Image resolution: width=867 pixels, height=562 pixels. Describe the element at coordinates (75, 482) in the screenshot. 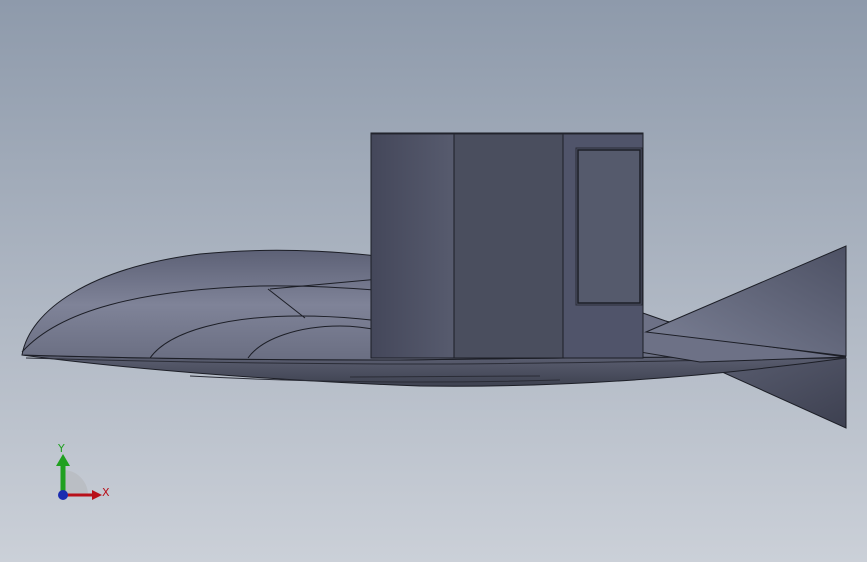

I see `triad-sector` at that location.